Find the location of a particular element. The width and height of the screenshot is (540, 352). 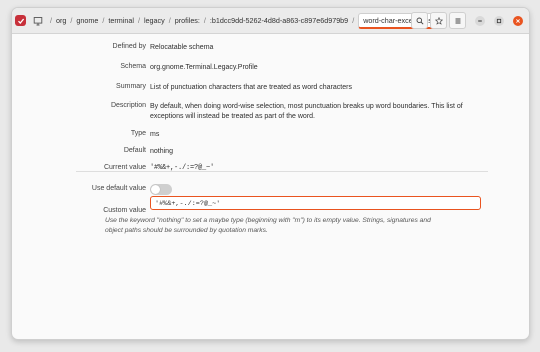

type-value: ms is located at coordinates (155, 134).